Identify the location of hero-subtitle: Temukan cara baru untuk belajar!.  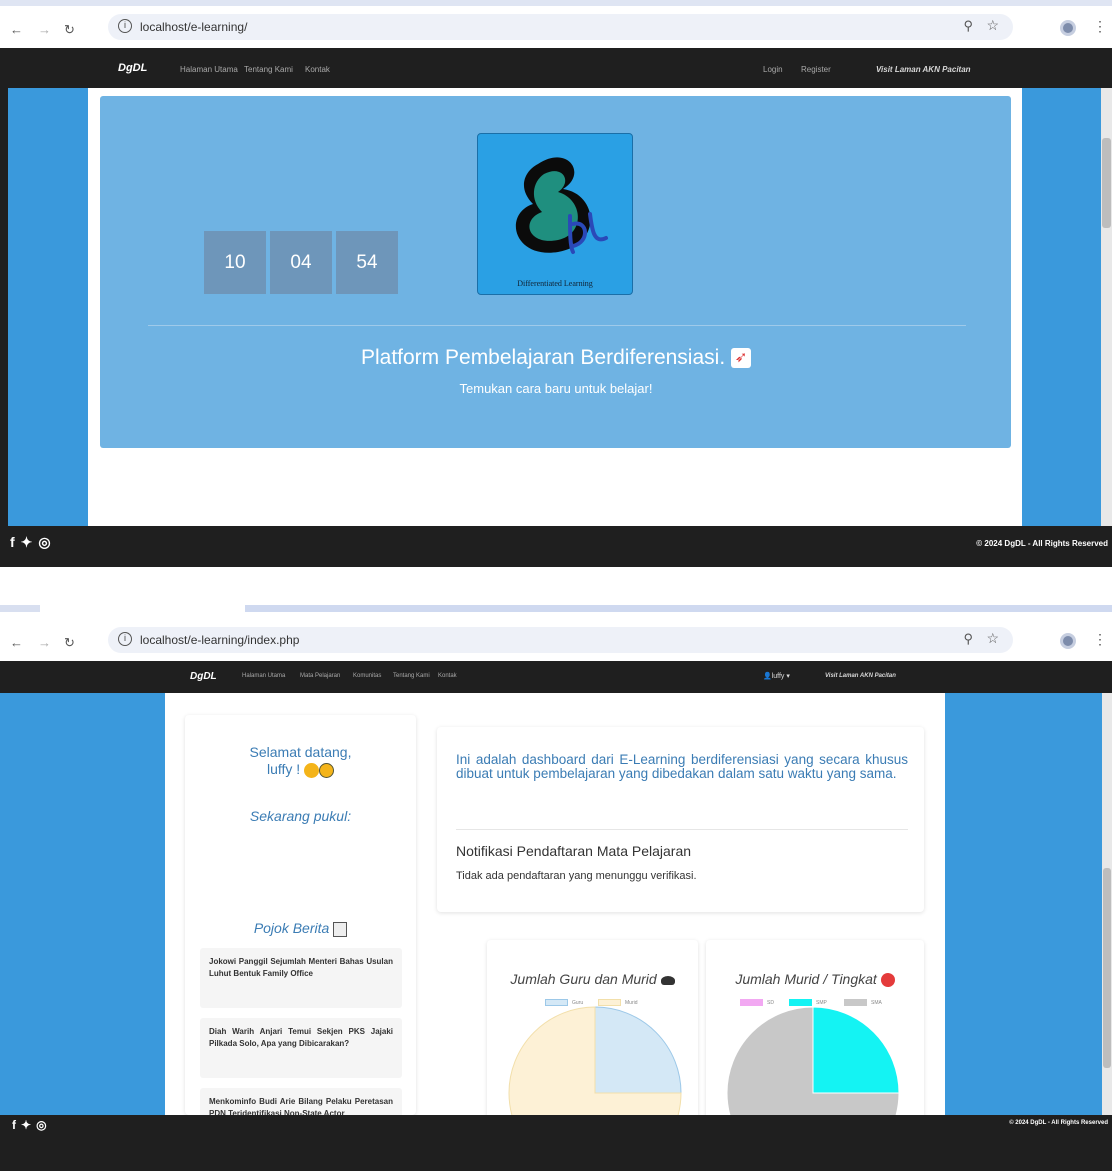
(556, 388).